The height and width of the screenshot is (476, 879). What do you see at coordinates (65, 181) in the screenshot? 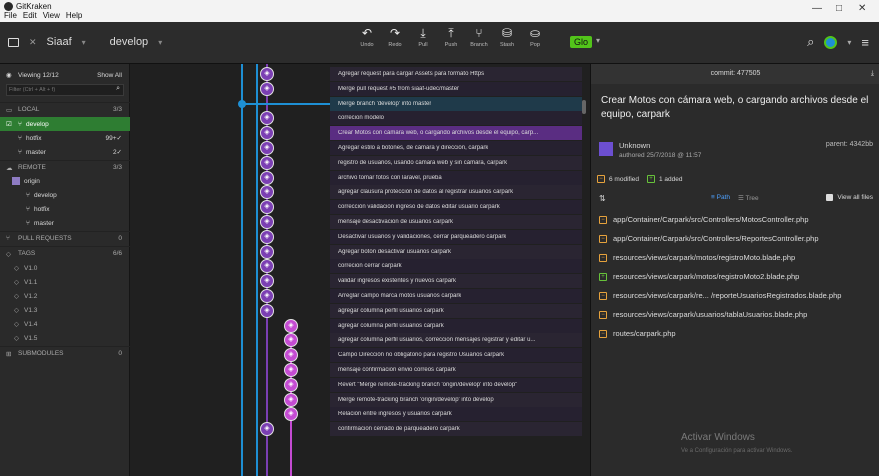
I see `sidebar-item-origin: origin` at bounding box center [65, 181].